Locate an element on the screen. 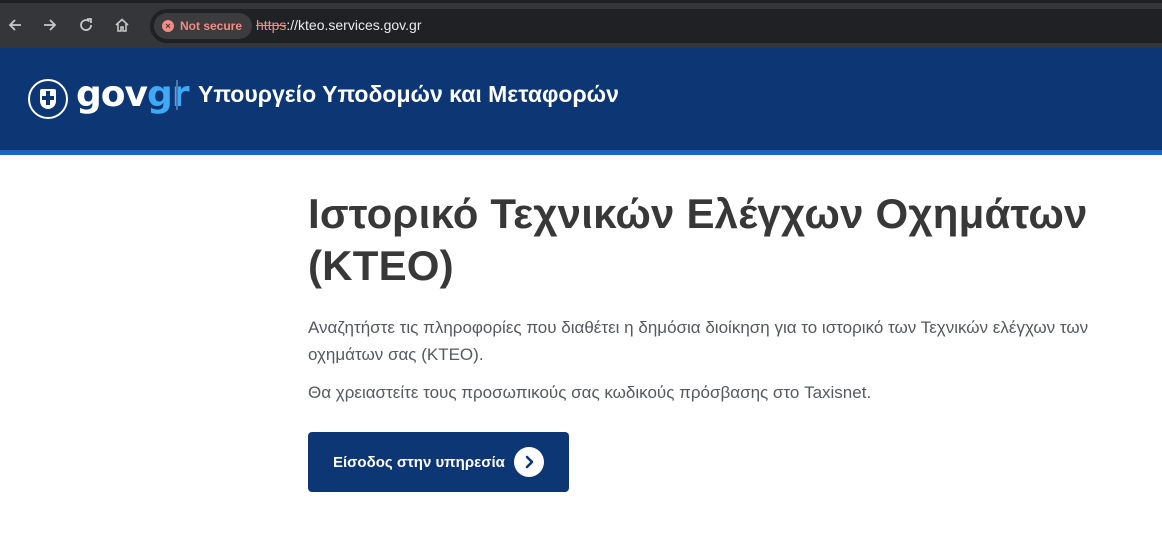 The height and width of the screenshot is (554, 1162). header-stripe is located at coordinates (581, 152).